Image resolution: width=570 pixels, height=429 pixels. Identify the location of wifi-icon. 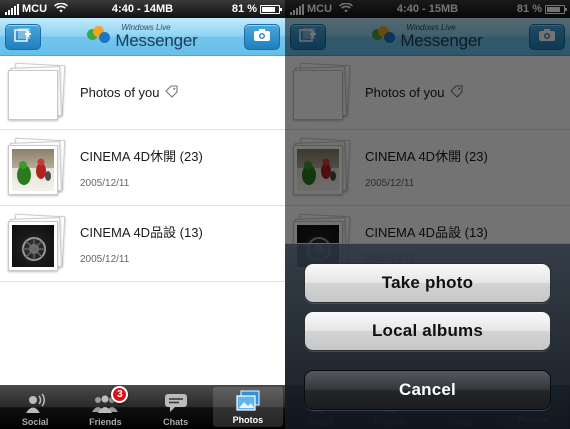
(61, 9).